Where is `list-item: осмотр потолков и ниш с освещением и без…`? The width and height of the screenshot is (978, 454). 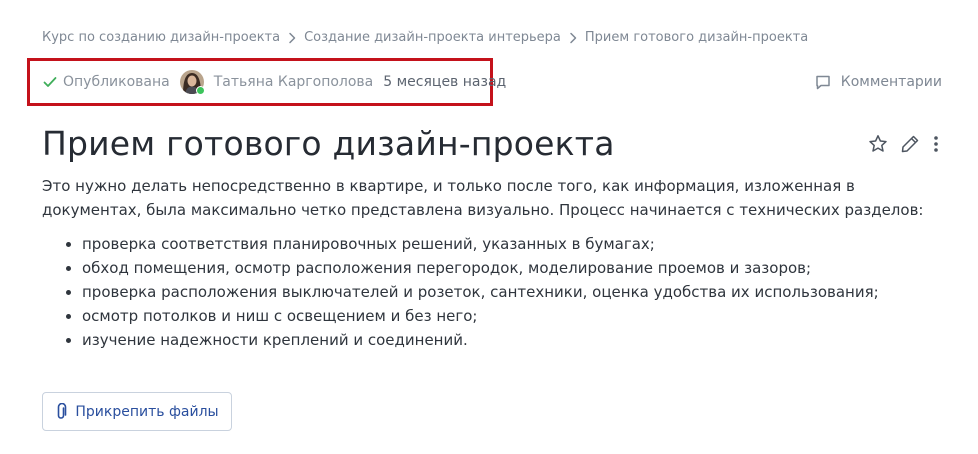 list-item: осмотр потолков и ниш с освещением и без… is located at coordinates (517, 316).